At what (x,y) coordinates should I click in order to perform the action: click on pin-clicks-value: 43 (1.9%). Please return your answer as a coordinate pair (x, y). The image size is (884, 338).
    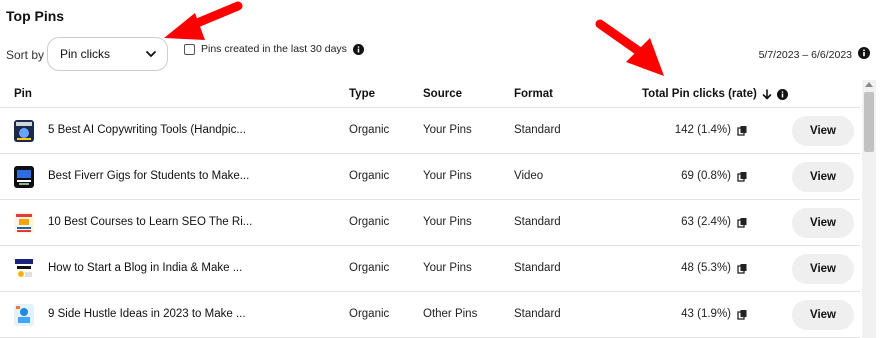
    Looking at the image, I should click on (706, 314).